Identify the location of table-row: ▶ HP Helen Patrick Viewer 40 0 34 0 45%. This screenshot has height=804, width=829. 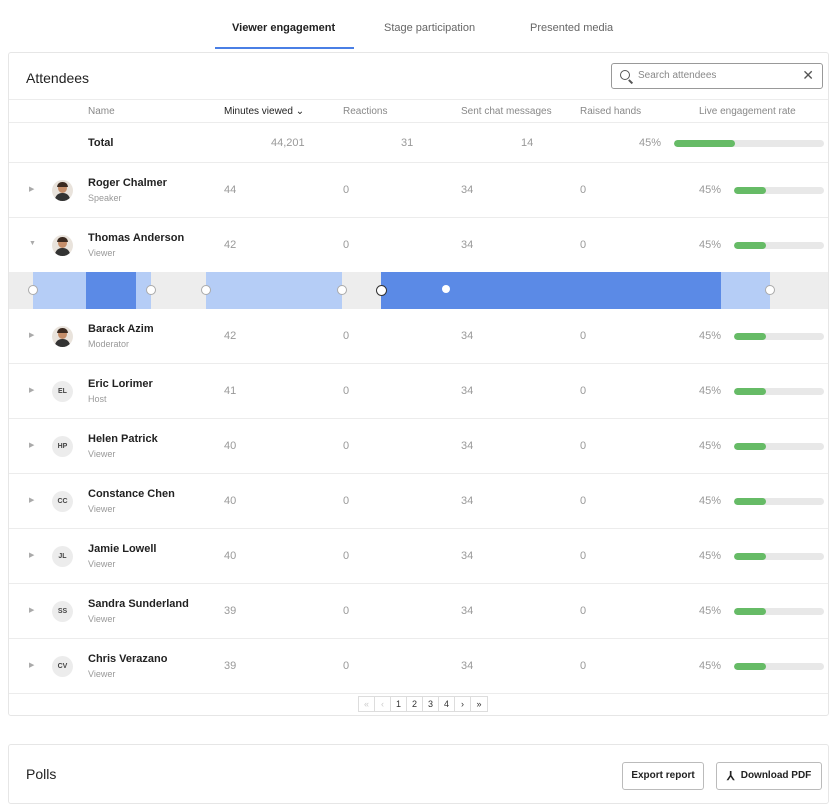
(418, 446).